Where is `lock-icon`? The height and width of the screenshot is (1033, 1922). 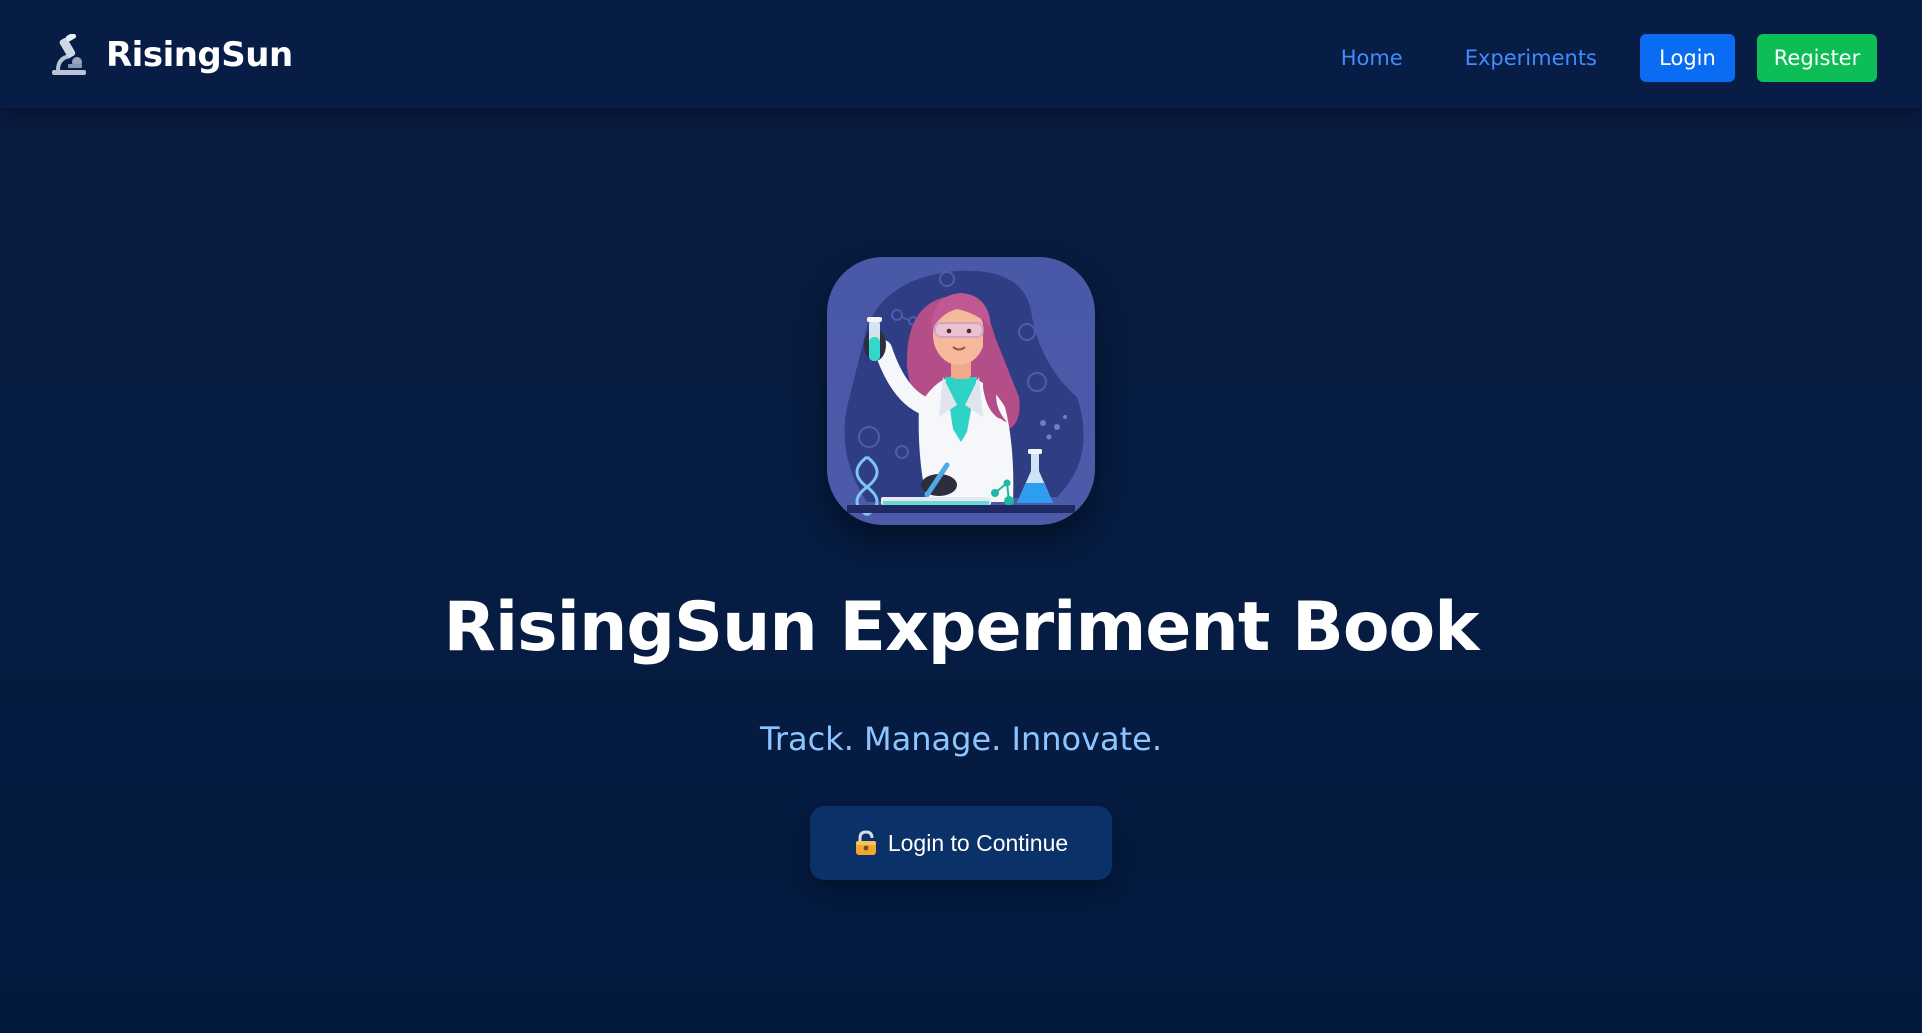
lock-icon is located at coordinates (865, 842).